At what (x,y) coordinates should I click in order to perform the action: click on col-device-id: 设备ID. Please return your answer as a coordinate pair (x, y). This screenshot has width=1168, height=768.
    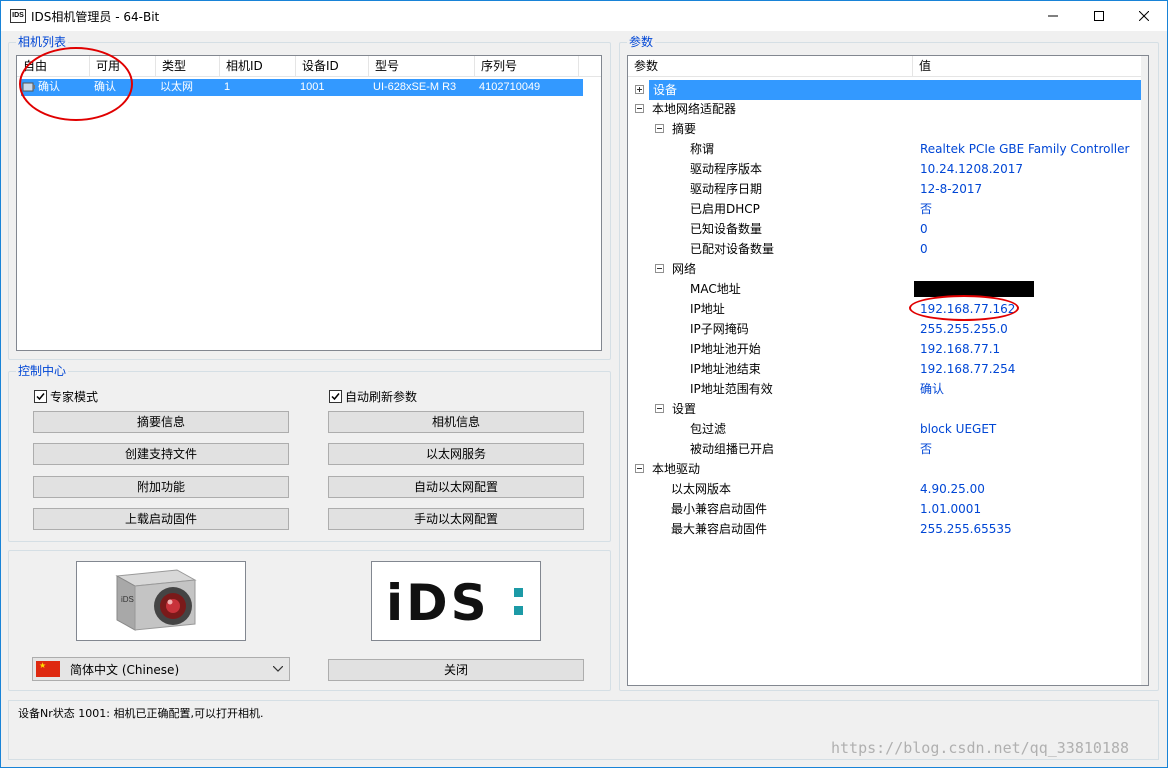
    Looking at the image, I should click on (332, 66).